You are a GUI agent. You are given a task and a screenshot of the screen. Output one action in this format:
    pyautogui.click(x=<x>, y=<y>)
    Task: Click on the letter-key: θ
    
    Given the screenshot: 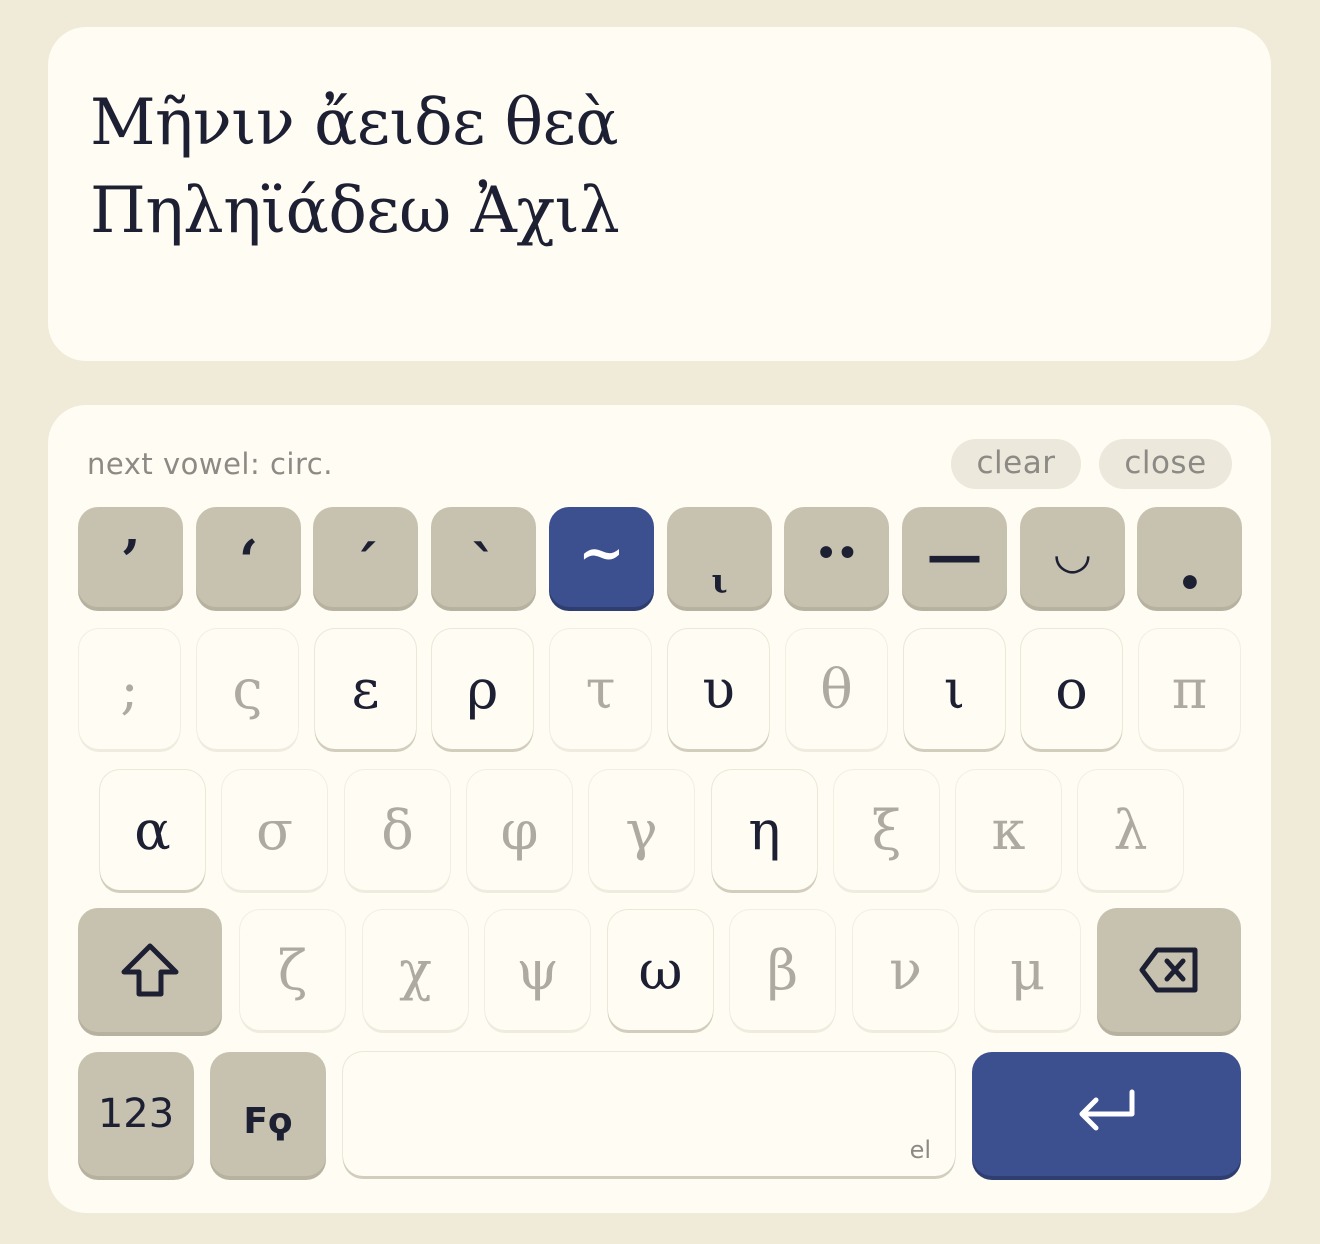 What is the action you would take?
    pyautogui.click(x=836, y=689)
    